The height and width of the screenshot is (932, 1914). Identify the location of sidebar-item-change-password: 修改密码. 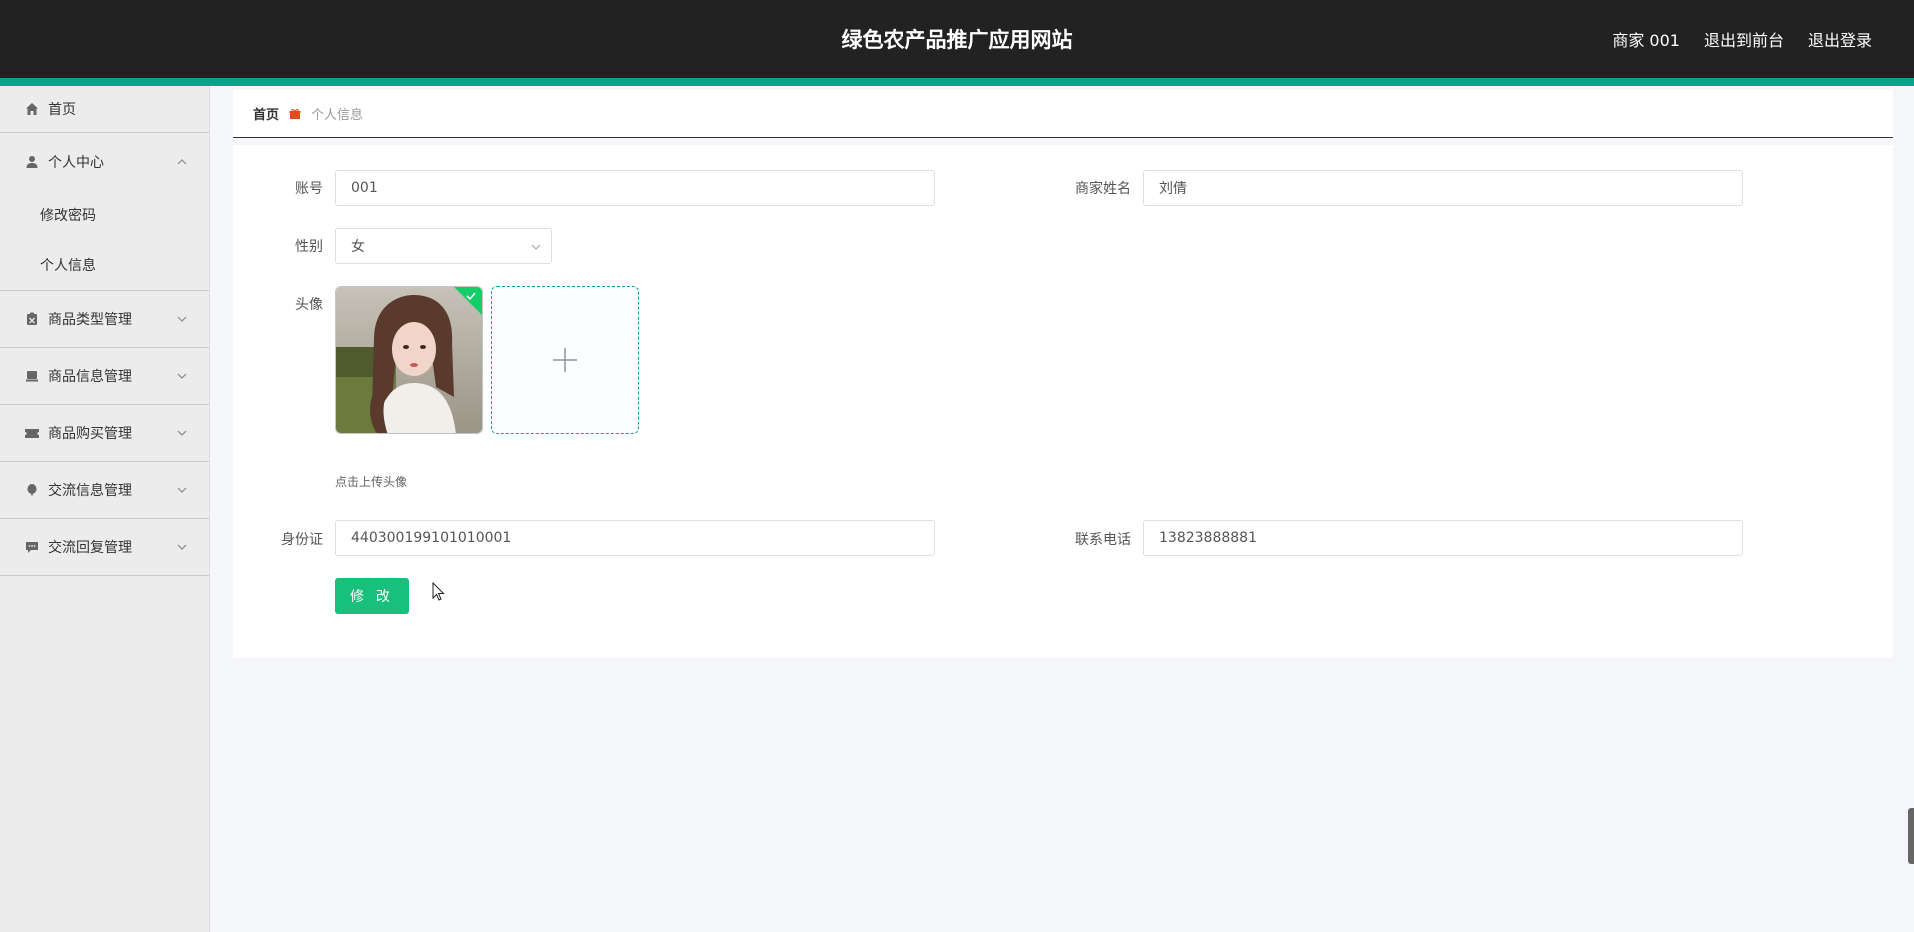
(104, 215).